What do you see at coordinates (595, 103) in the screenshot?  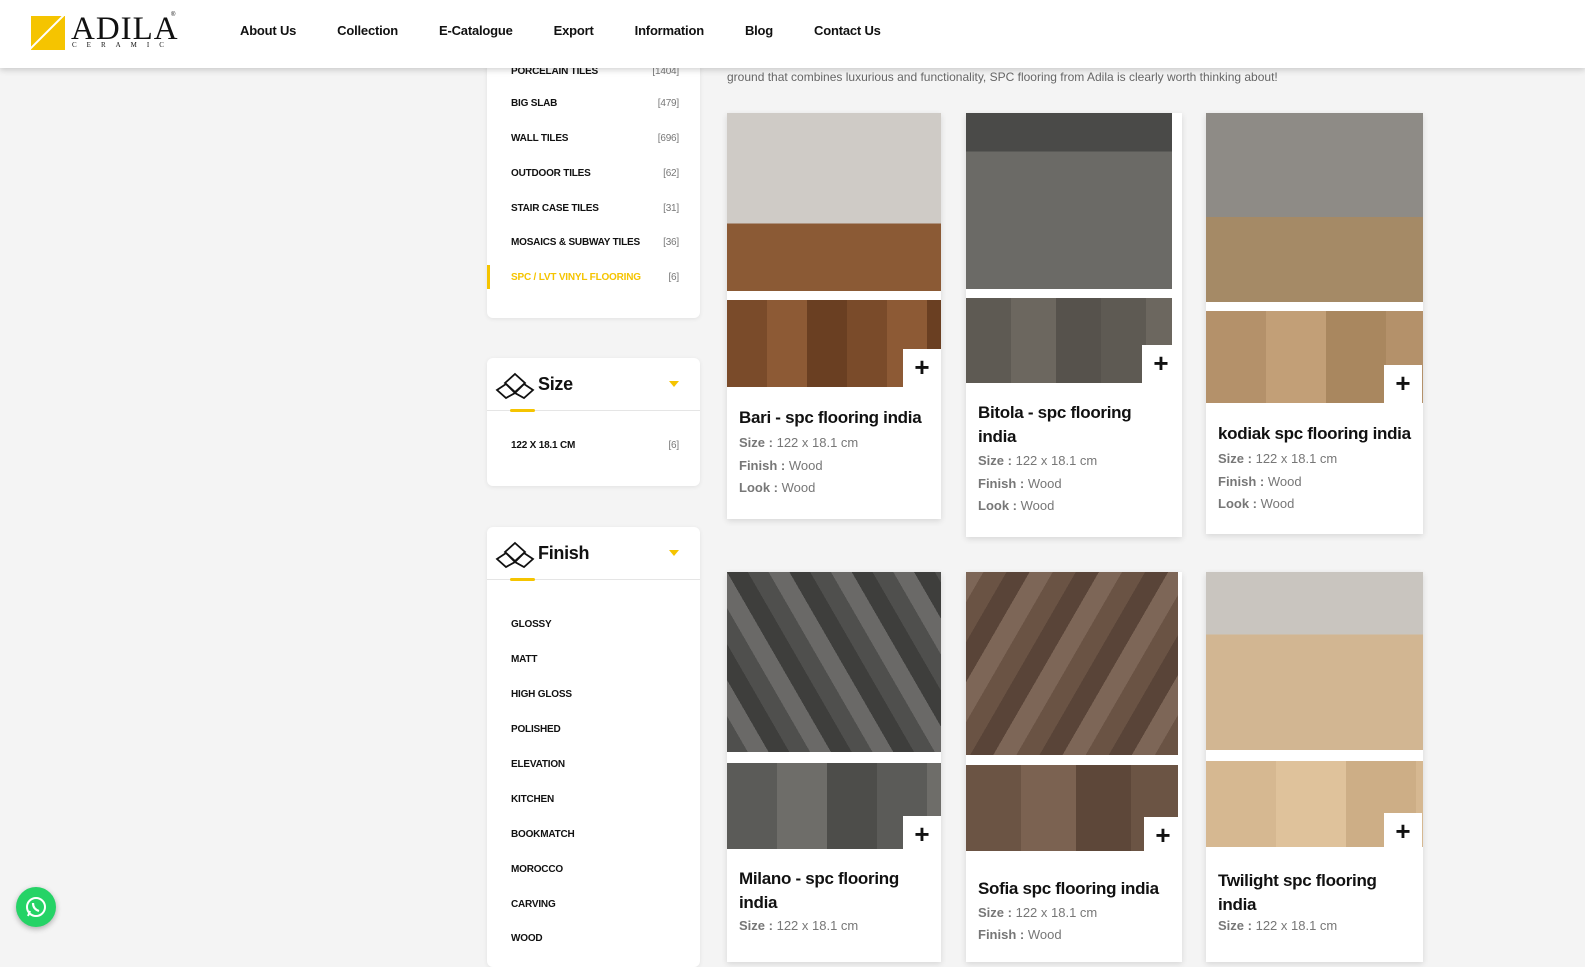 I see `category-big-slab: BIG SLAB [479]` at bounding box center [595, 103].